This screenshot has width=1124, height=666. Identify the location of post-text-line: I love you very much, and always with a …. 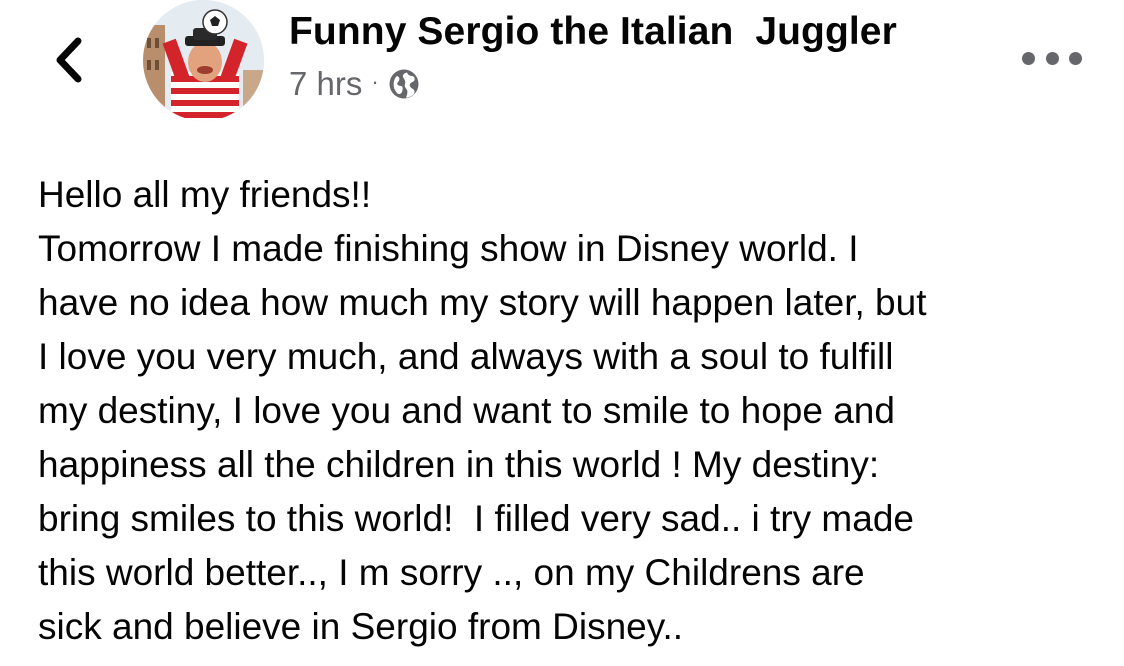
(466, 356).